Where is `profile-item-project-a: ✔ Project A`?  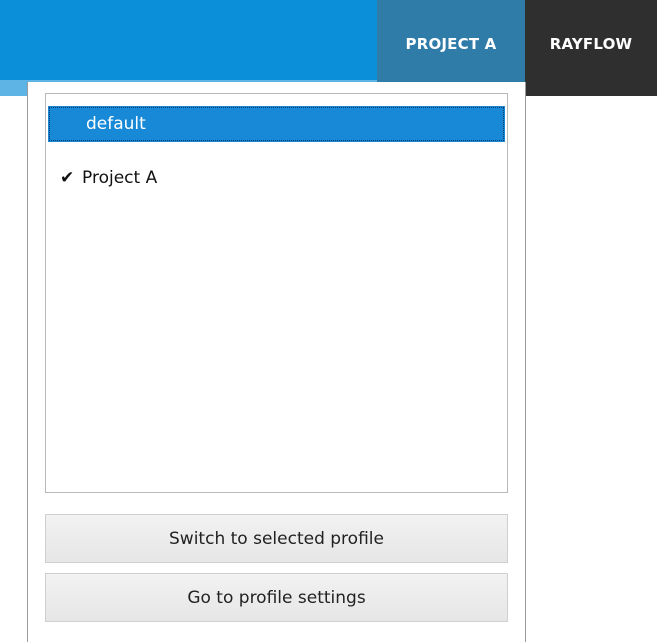
profile-item-project-a: ✔ Project A is located at coordinates (276, 178).